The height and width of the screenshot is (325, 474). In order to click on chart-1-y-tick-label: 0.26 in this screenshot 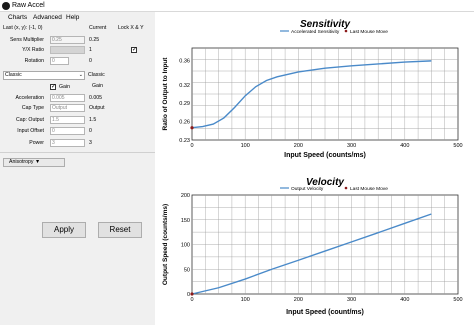, I will do `click(184, 123)`.